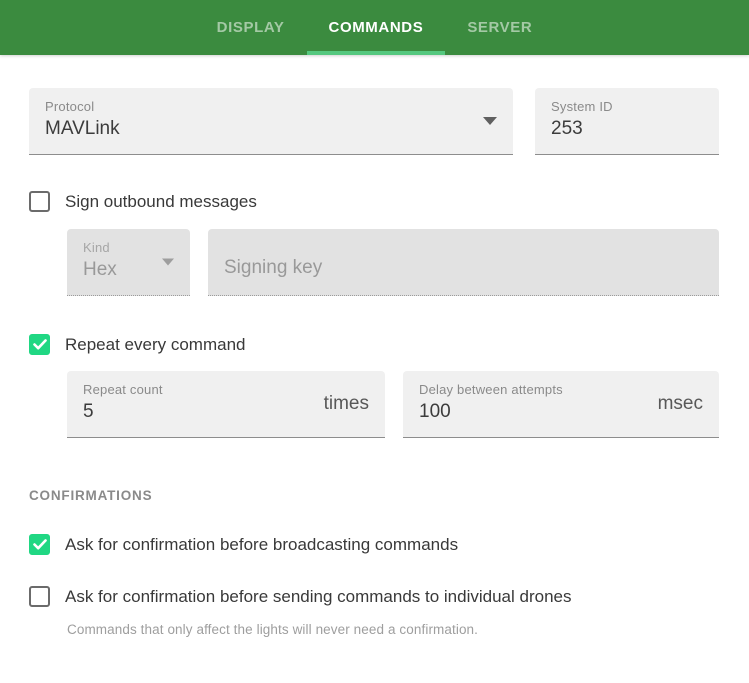 This screenshot has width=749, height=683. I want to click on system-id-label: System ID, so click(582, 106).